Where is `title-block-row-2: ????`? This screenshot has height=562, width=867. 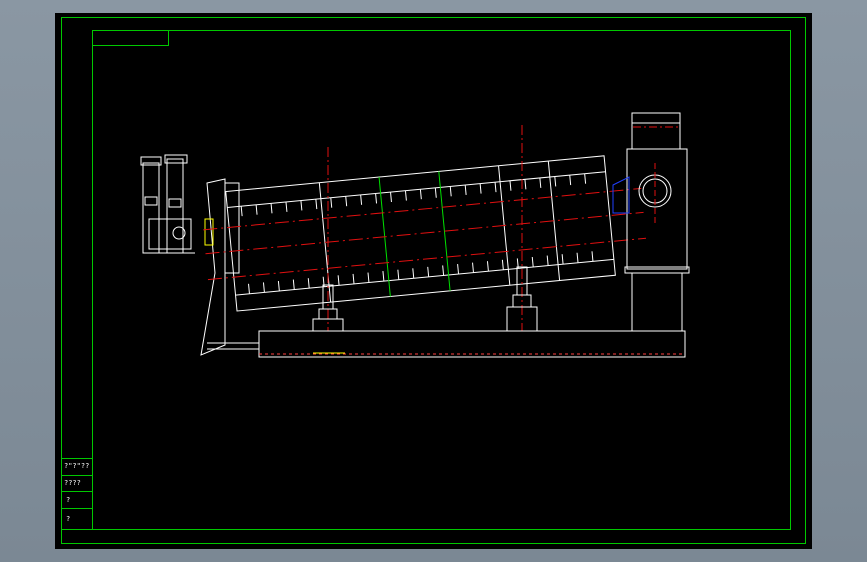
title-block-row-2: ???? is located at coordinates (72, 483).